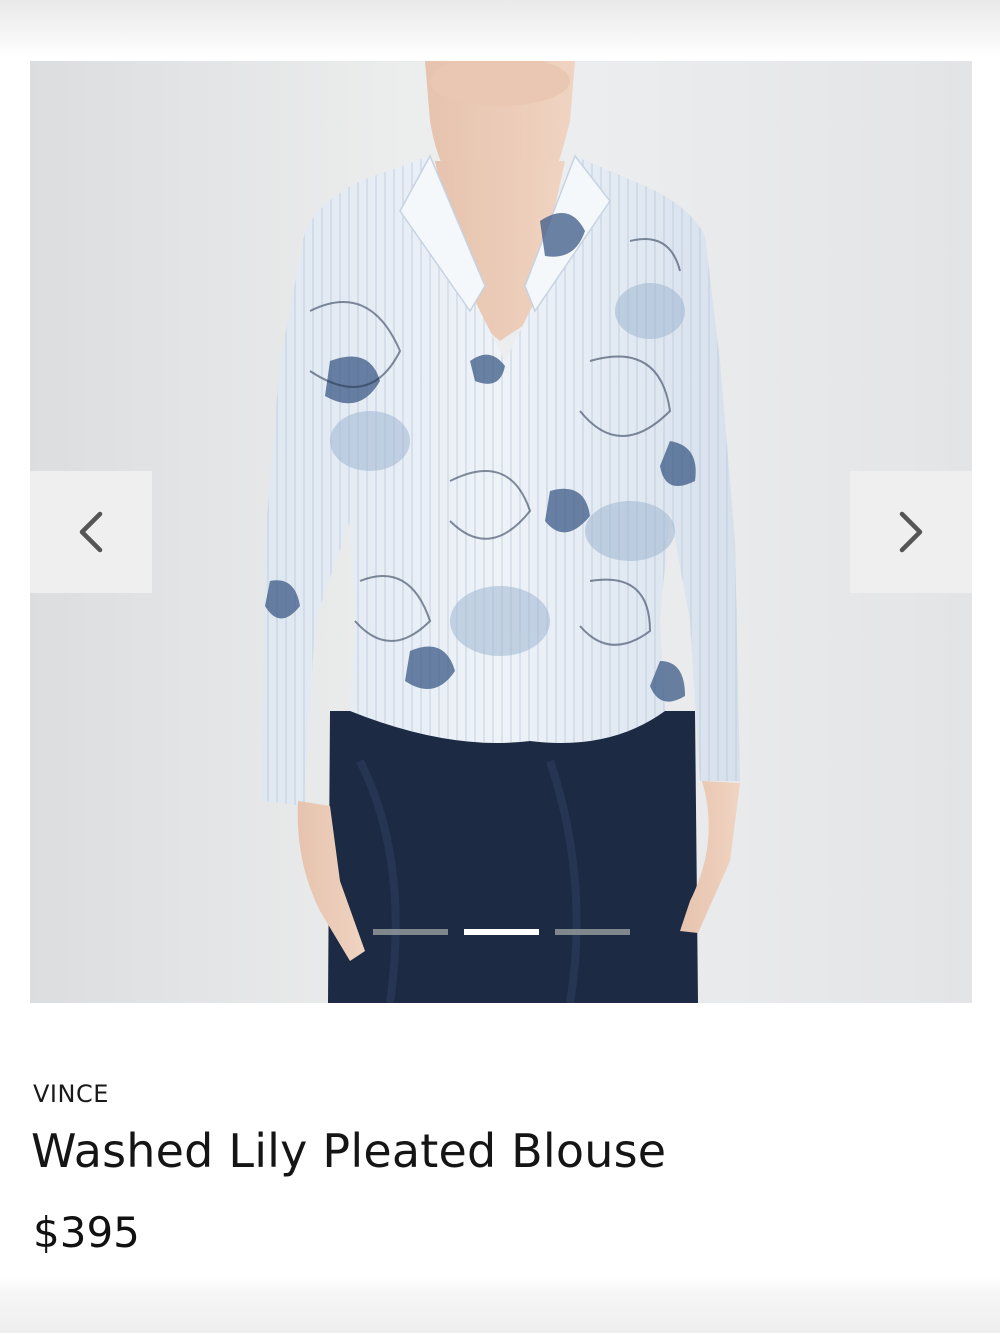 The image size is (1000, 1333). I want to click on chevron-right-icon, so click(911, 532).